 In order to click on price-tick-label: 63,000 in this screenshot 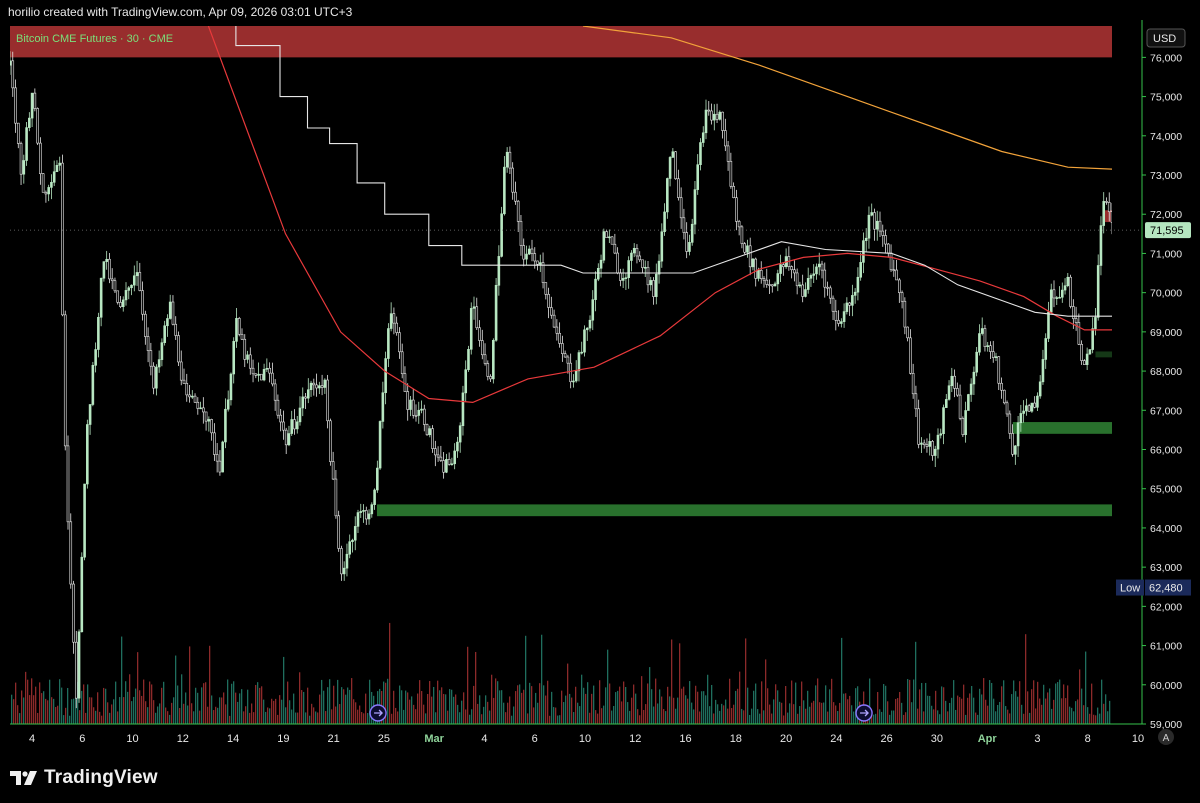, I will do `click(1166, 568)`.